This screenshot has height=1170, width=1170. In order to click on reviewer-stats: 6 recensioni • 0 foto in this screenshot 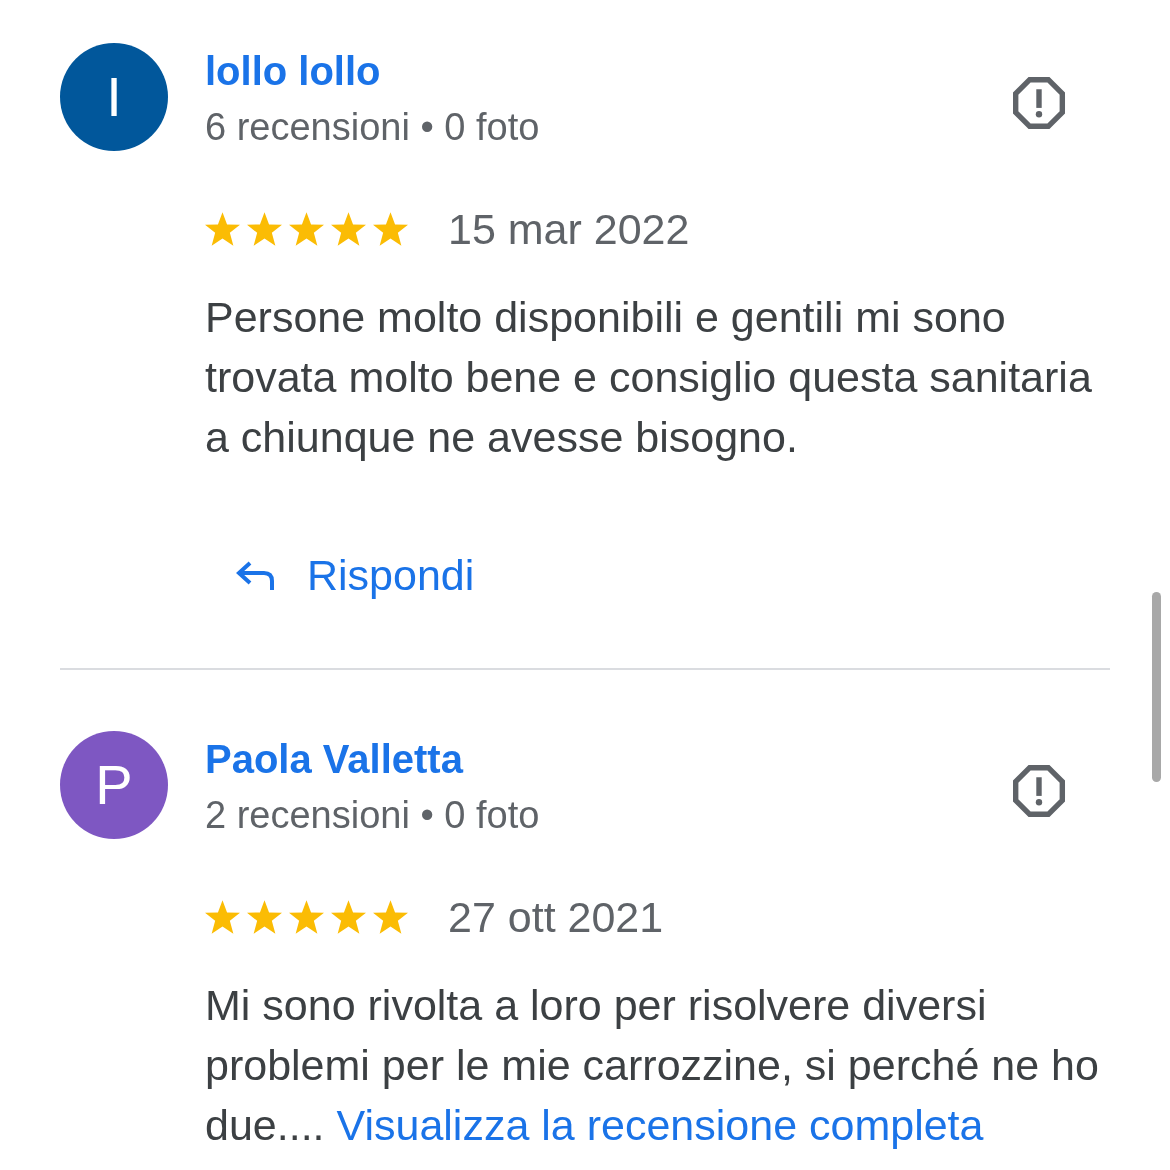, I will do `click(372, 127)`.